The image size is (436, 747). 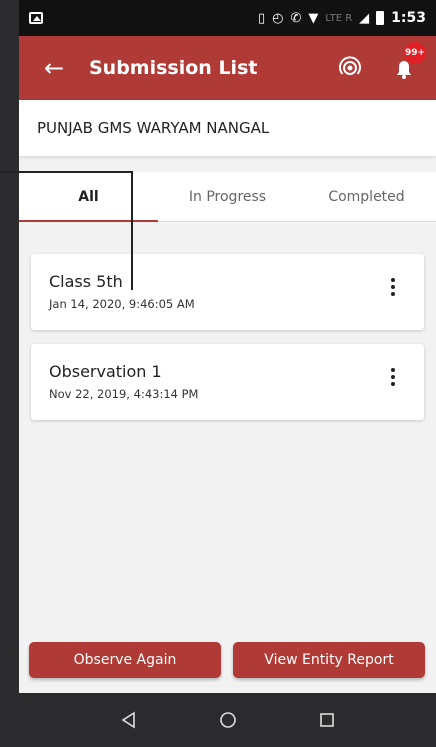 I want to click on bell-icon: 99+, so click(x=407, y=63).